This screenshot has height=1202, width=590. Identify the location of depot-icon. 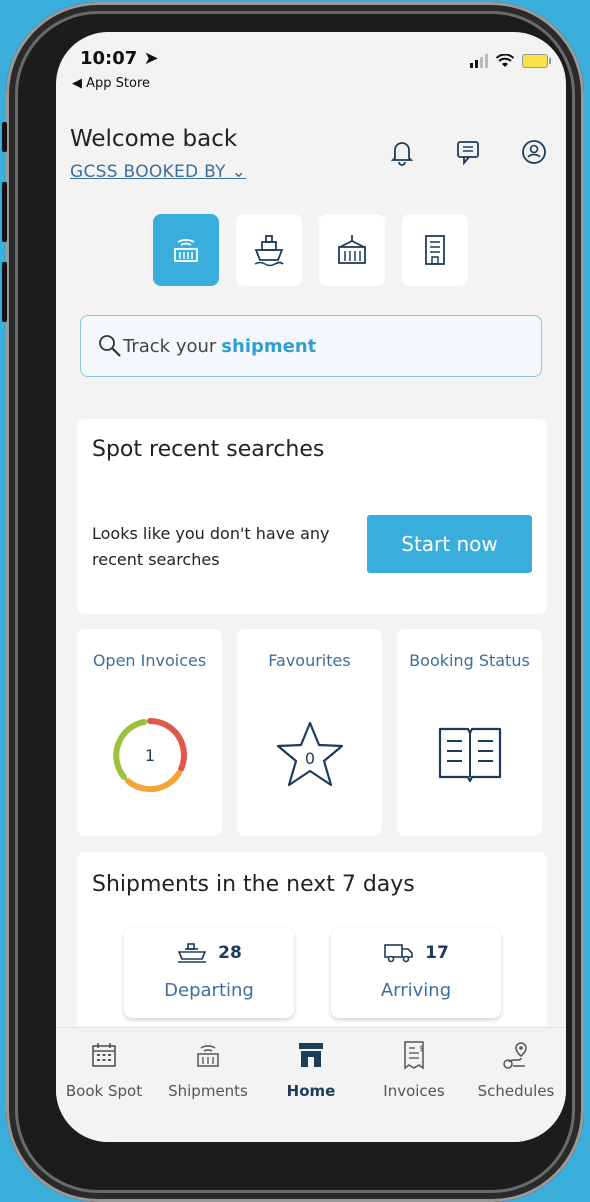
(352, 249).